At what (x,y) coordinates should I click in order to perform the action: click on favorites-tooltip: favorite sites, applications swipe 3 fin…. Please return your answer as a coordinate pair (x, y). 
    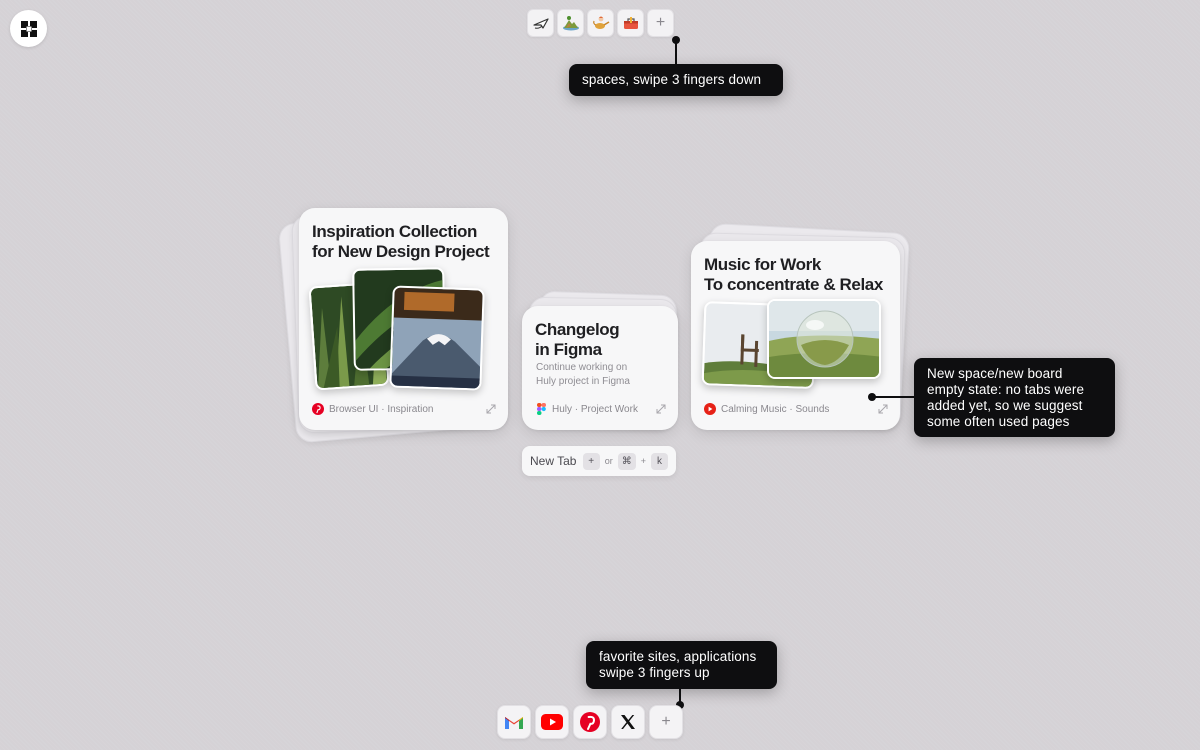
    Looking at the image, I should click on (681, 665).